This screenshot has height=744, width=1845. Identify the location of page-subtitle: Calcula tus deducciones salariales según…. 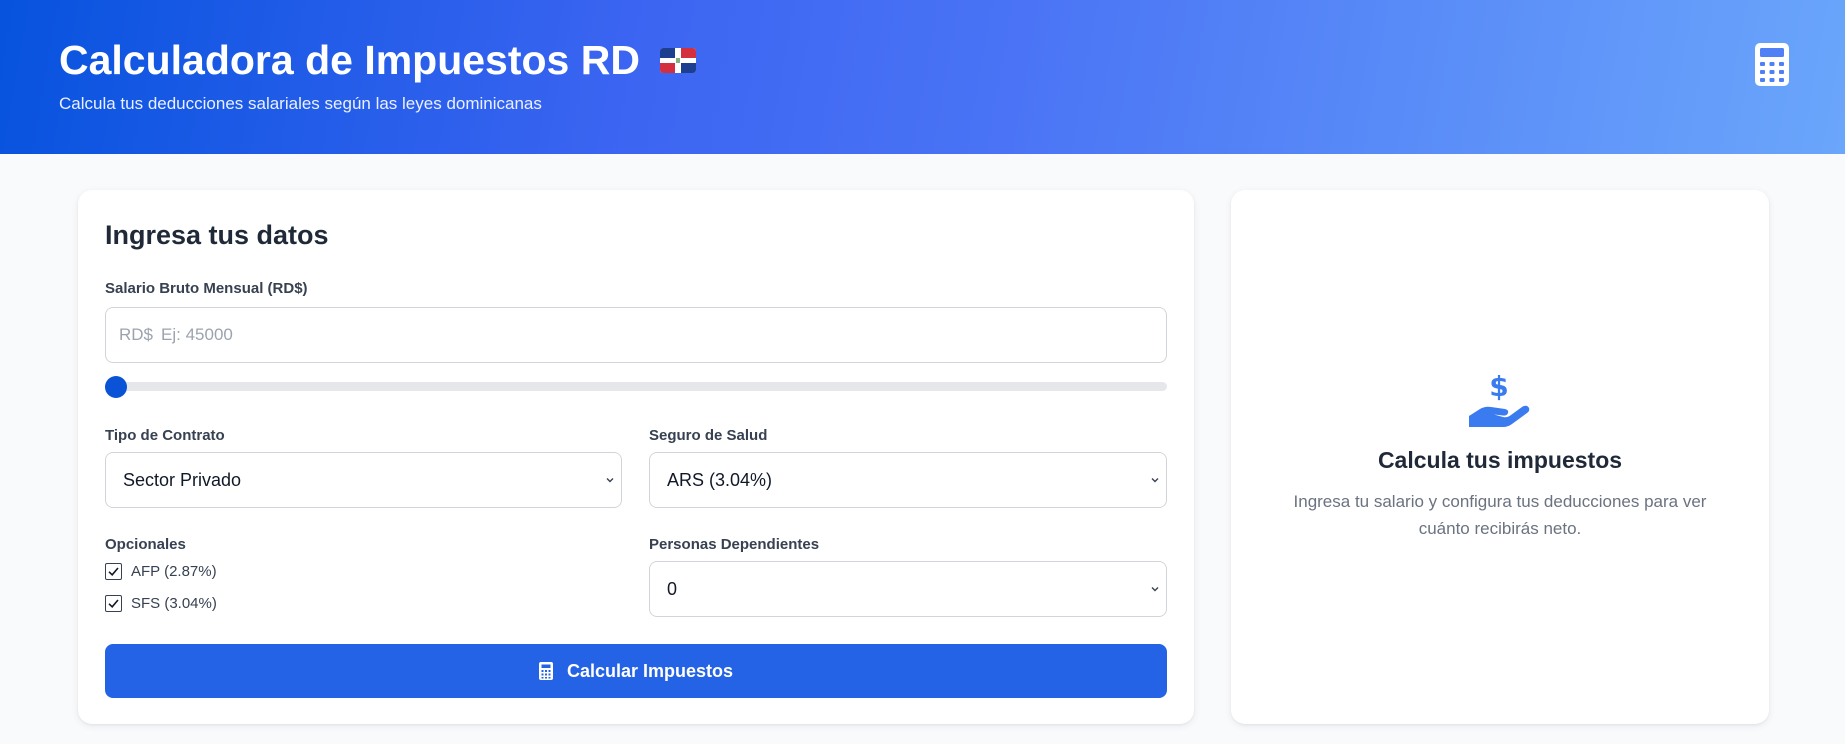
(300, 103).